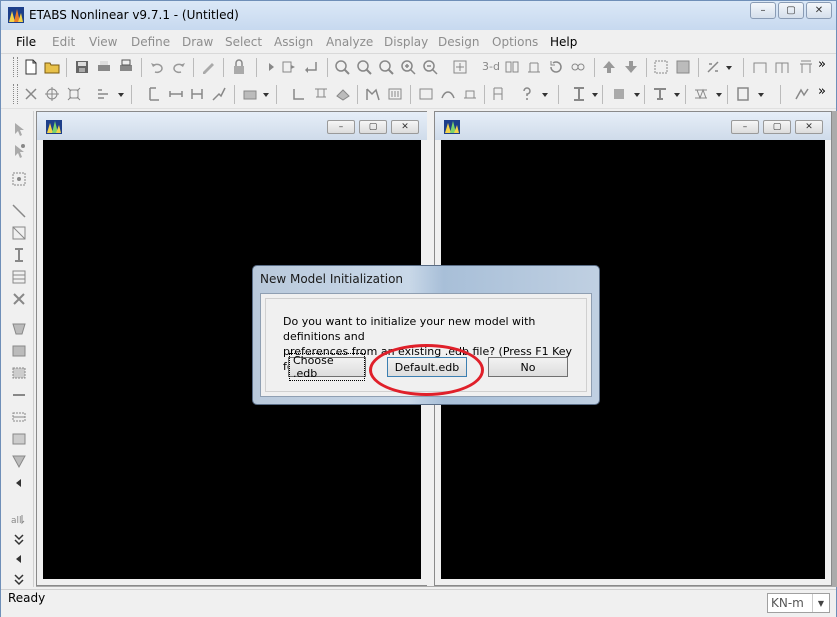  Describe the element at coordinates (19, 233) in the screenshot. I see `draw-line-region-icon` at that location.